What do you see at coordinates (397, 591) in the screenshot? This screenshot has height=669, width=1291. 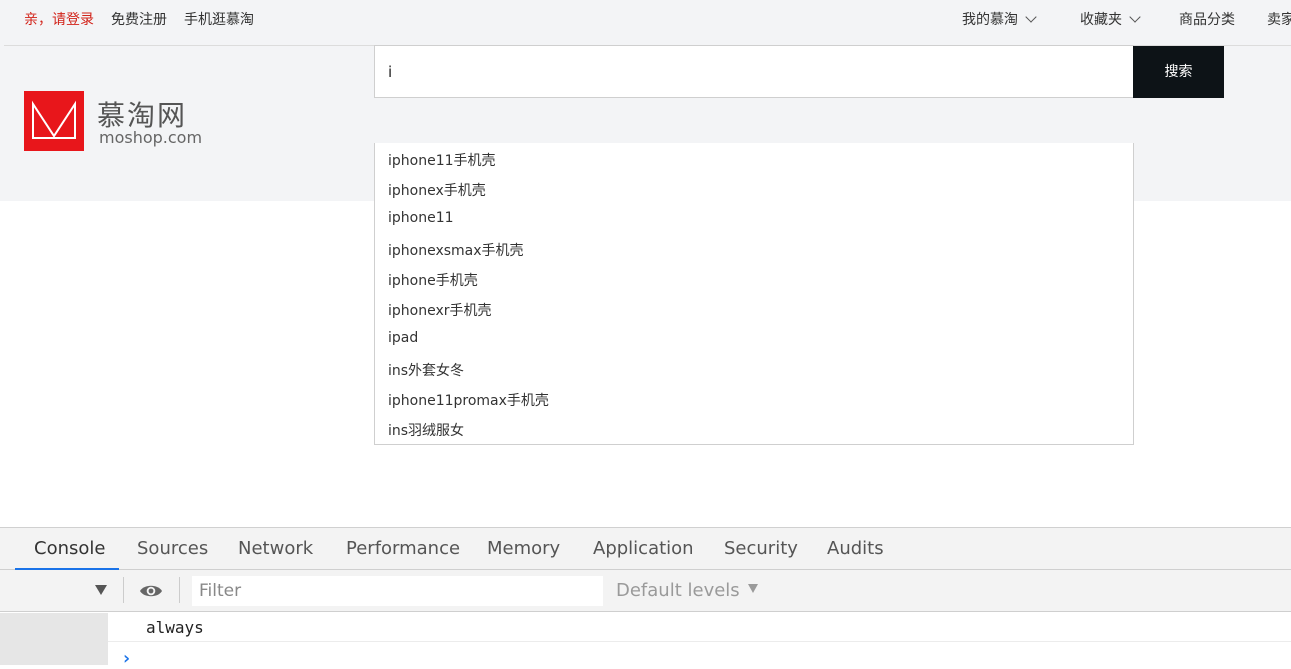 I see `filter-input: Filter` at bounding box center [397, 591].